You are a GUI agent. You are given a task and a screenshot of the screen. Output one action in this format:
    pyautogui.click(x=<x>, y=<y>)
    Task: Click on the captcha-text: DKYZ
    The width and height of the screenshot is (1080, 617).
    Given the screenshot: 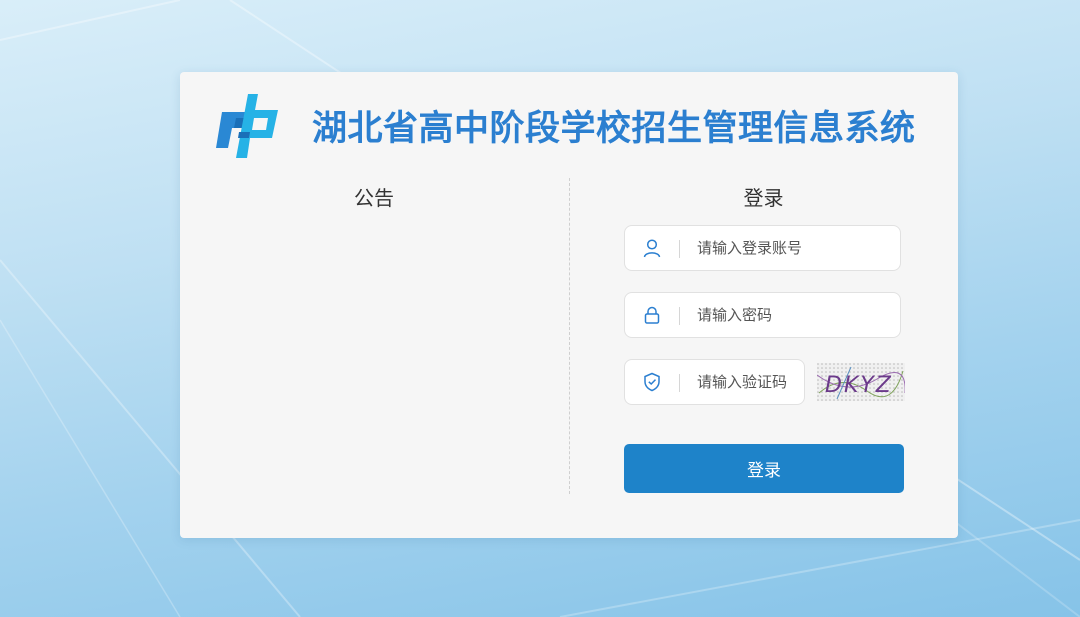 What is the action you would take?
    pyautogui.click(x=859, y=385)
    